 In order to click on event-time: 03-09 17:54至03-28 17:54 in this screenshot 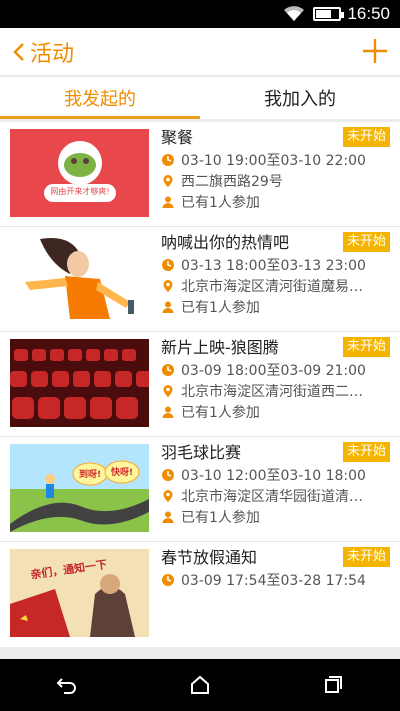, I will do `click(273, 580)`.